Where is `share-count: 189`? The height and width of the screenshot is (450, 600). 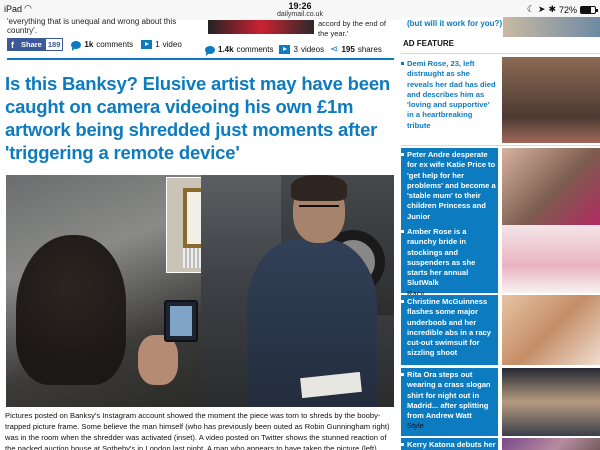 share-count: 189 is located at coordinates (54, 44).